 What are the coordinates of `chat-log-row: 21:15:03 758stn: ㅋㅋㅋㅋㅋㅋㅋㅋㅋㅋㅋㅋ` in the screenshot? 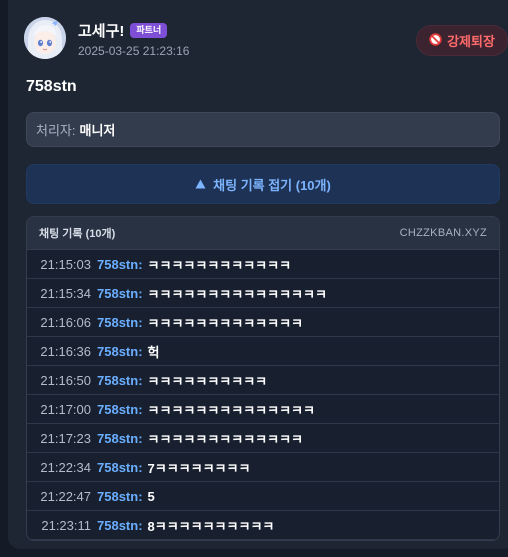 It's located at (263, 264).